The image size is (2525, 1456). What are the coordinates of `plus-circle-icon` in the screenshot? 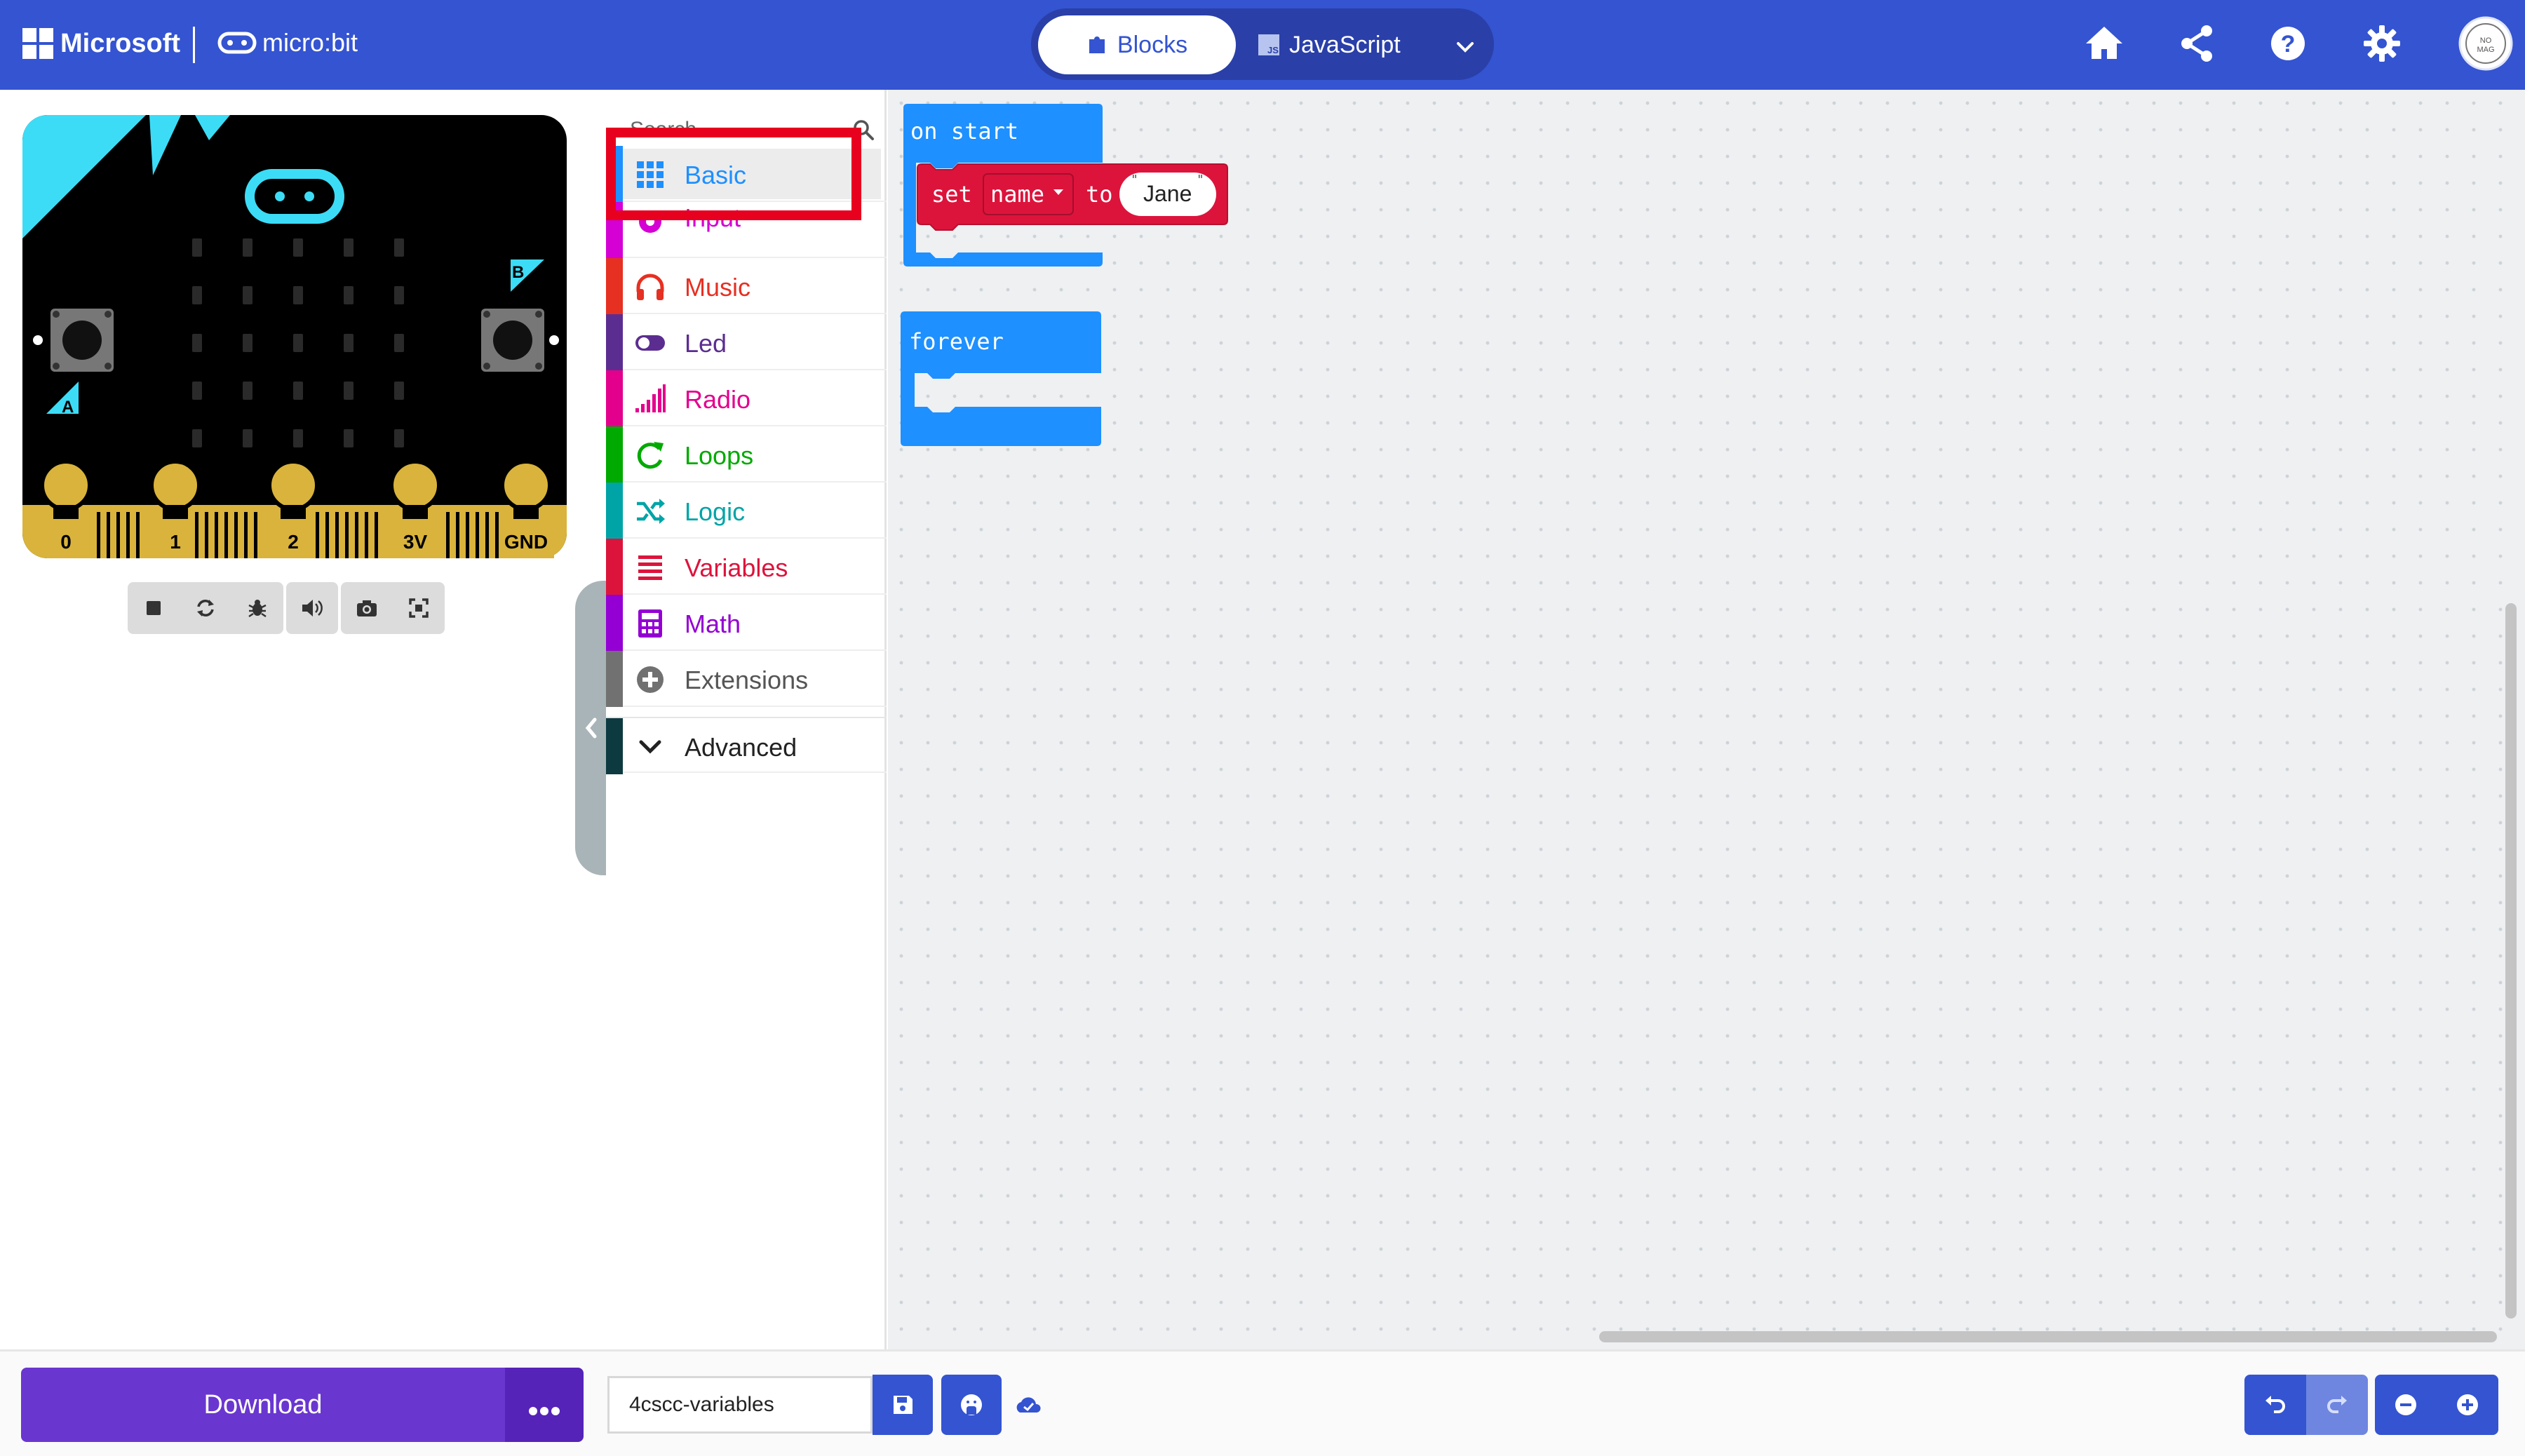 It's located at (650, 679).